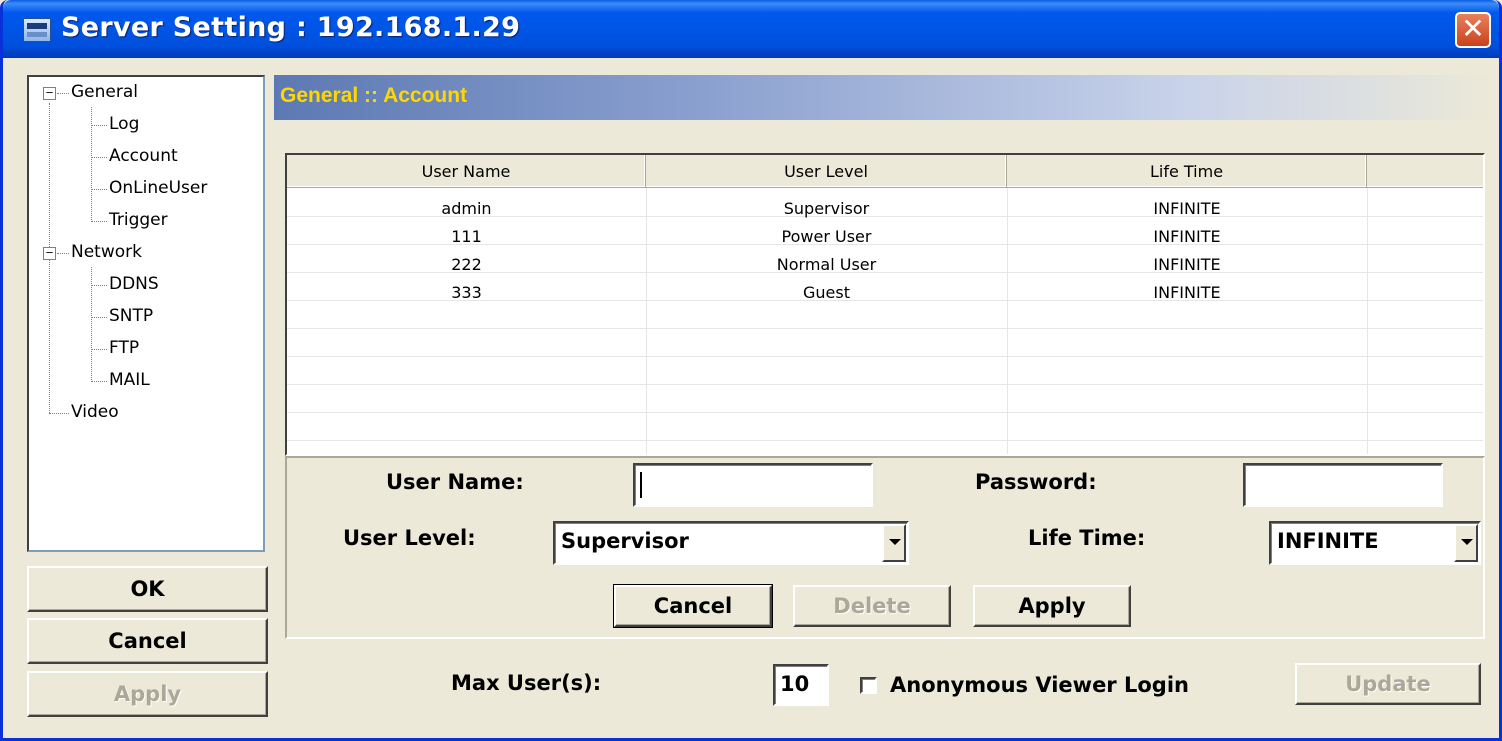 The image size is (1502, 741). I want to click on tree-item-mail: MAIL, so click(129, 380).